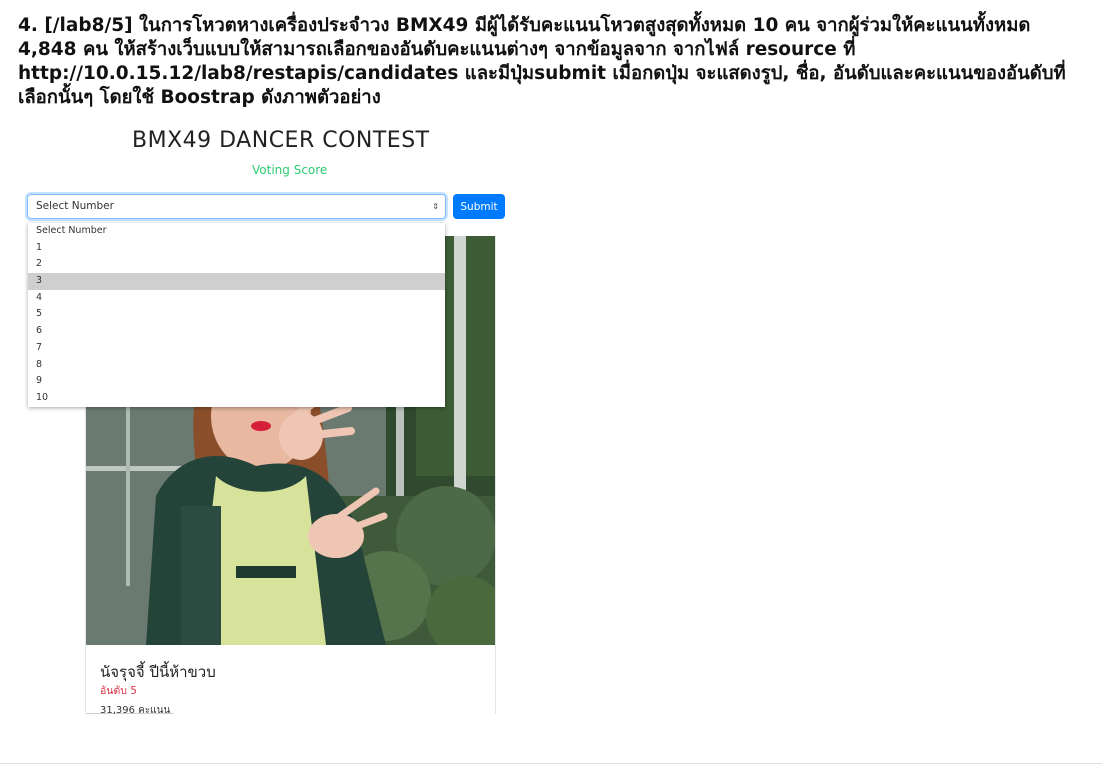 This screenshot has width=1102, height=766. Describe the element at coordinates (281, 140) in the screenshot. I see `page-title: BMX49 DANCER CONTEST` at that location.